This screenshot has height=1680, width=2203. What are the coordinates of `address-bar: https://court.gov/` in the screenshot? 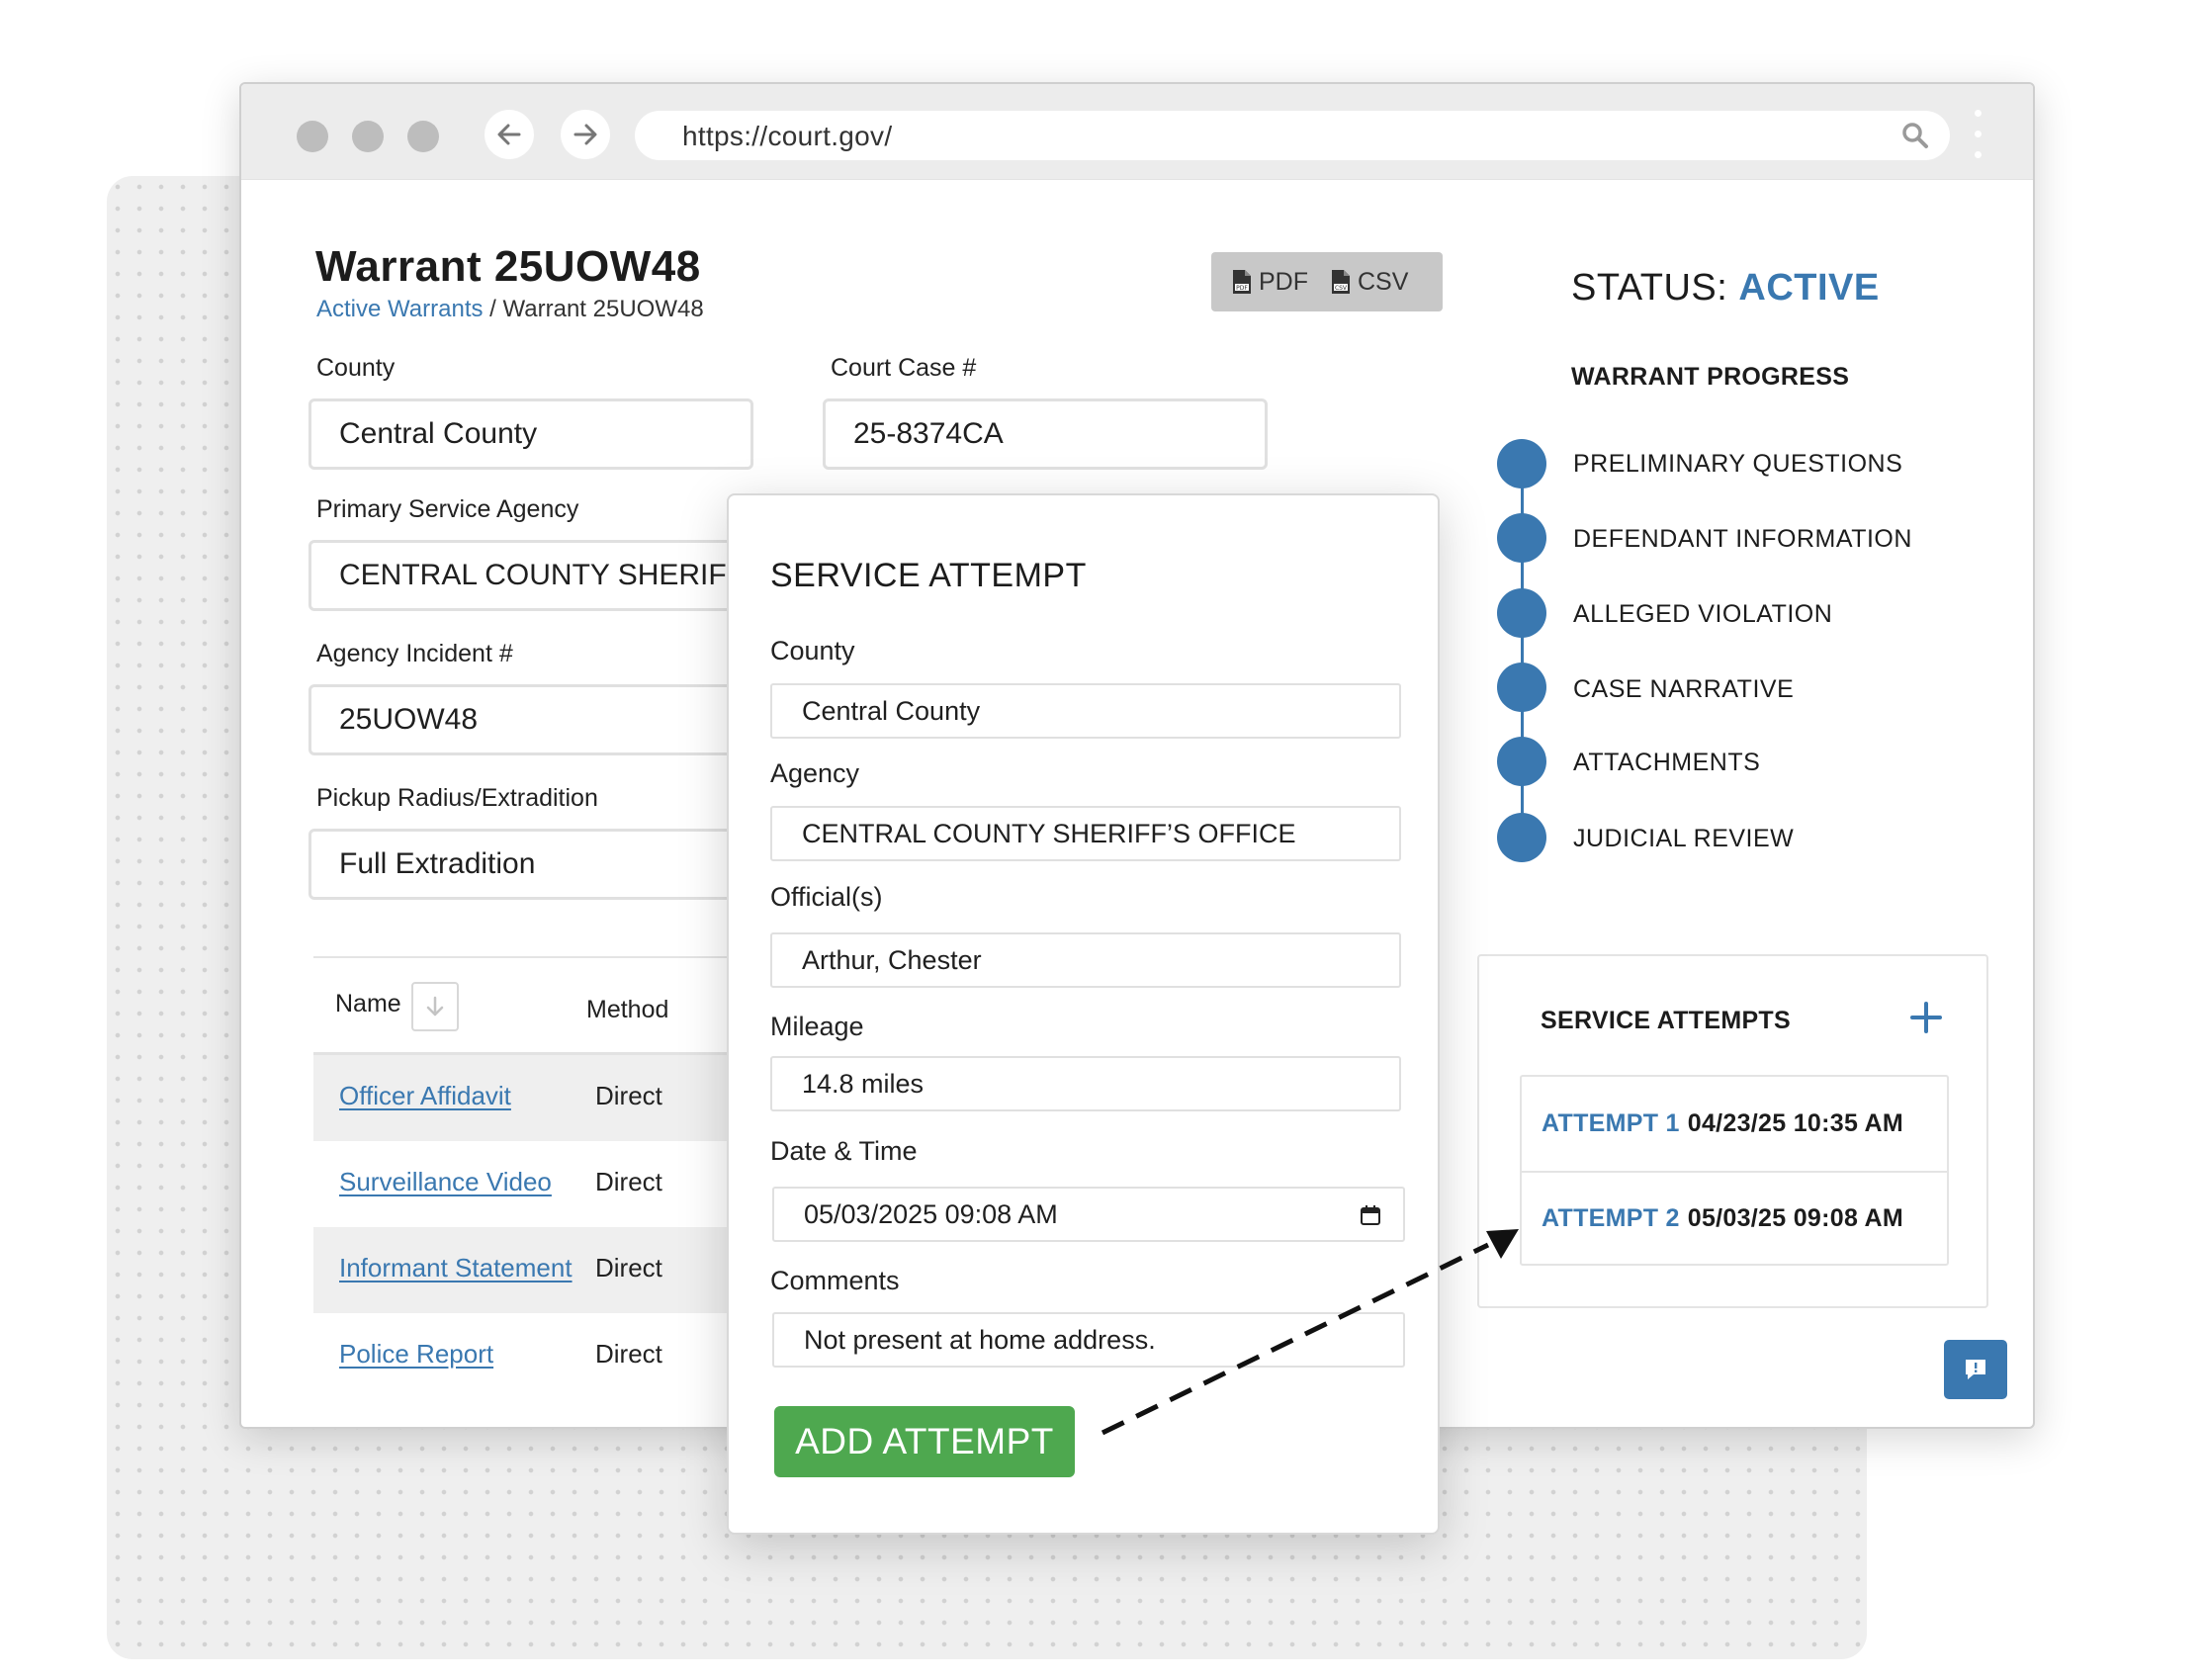 It's located at (1293, 135).